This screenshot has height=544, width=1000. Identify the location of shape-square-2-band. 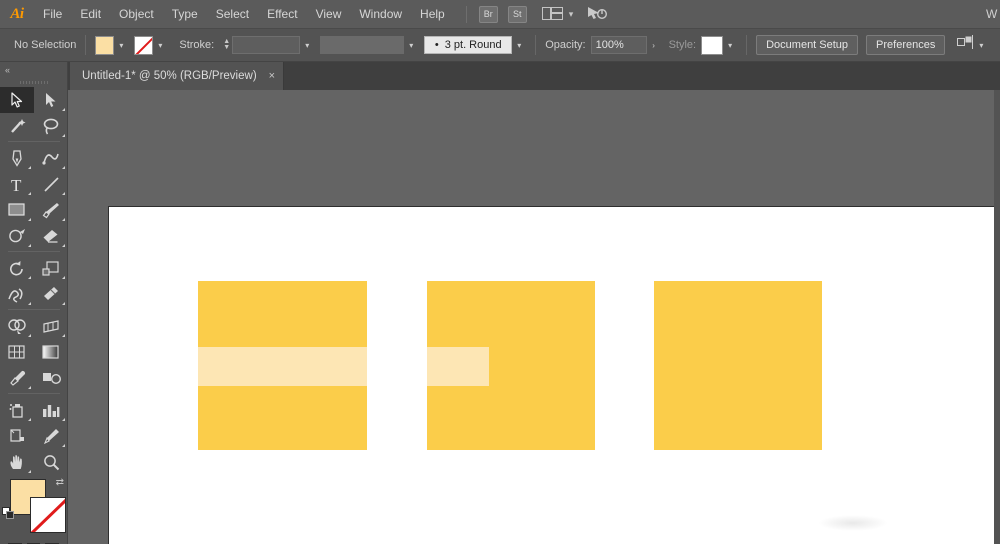
(458, 366).